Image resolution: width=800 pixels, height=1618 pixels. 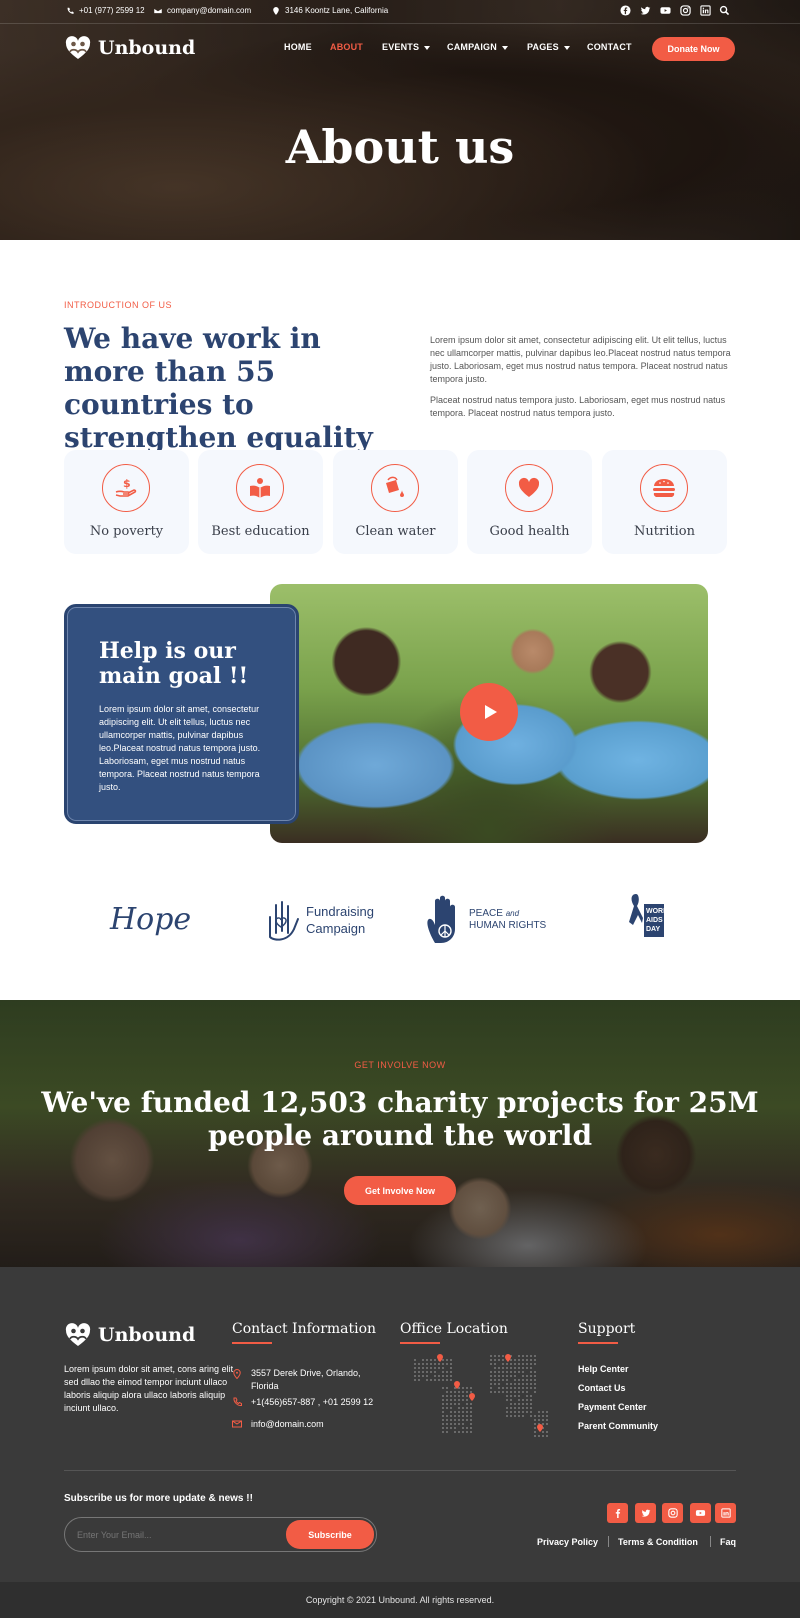 What do you see at coordinates (728, 1542) in the screenshot?
I see `legal-link-faq: Faq` at bounding box center [728, 1542].